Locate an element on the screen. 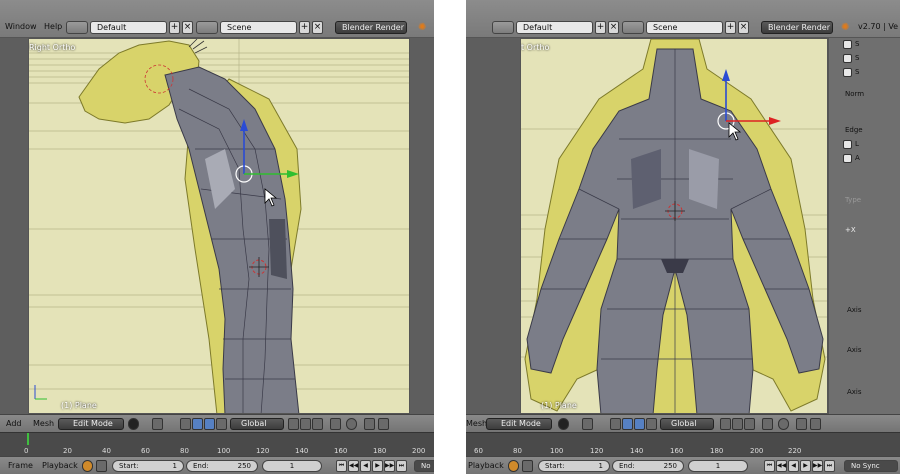 This screenshot has width=900, height=474. timeline: 60 80 100 120 140 160 180 200 220 is located at coordinates (683, 444).